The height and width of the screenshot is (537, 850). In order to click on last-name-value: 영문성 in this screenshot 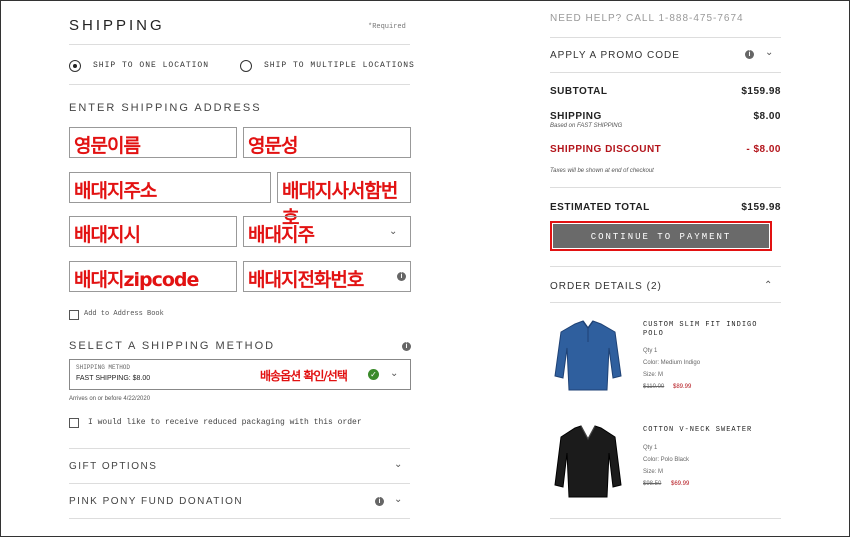, I will do `click(273, 146)`.